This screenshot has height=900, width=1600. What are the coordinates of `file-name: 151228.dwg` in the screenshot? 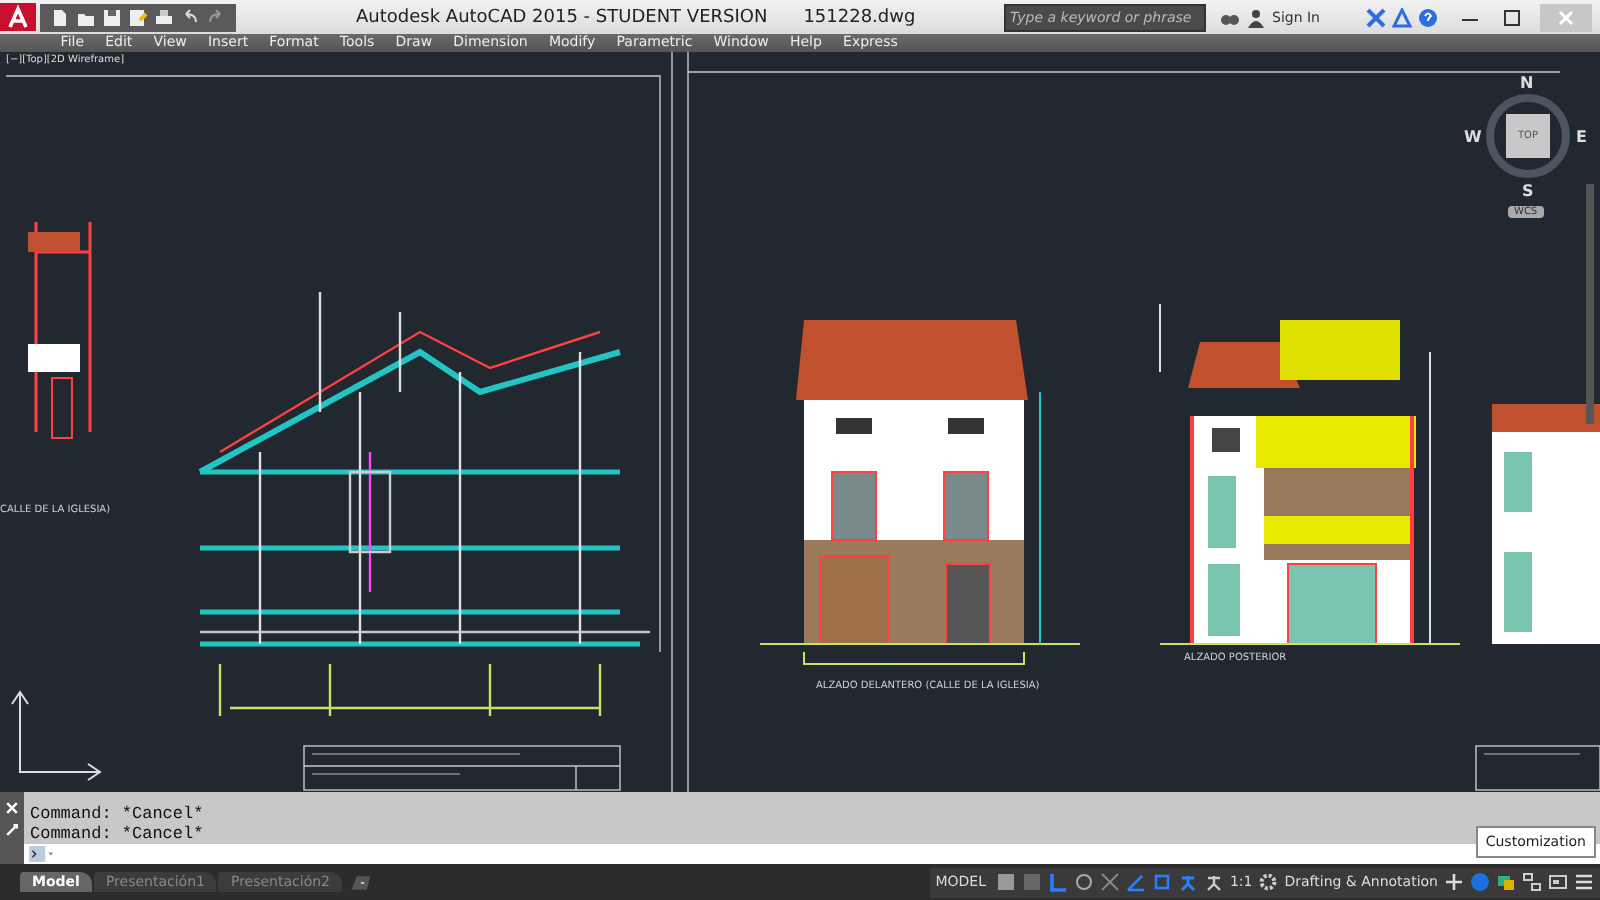 It's located at (859, 17).